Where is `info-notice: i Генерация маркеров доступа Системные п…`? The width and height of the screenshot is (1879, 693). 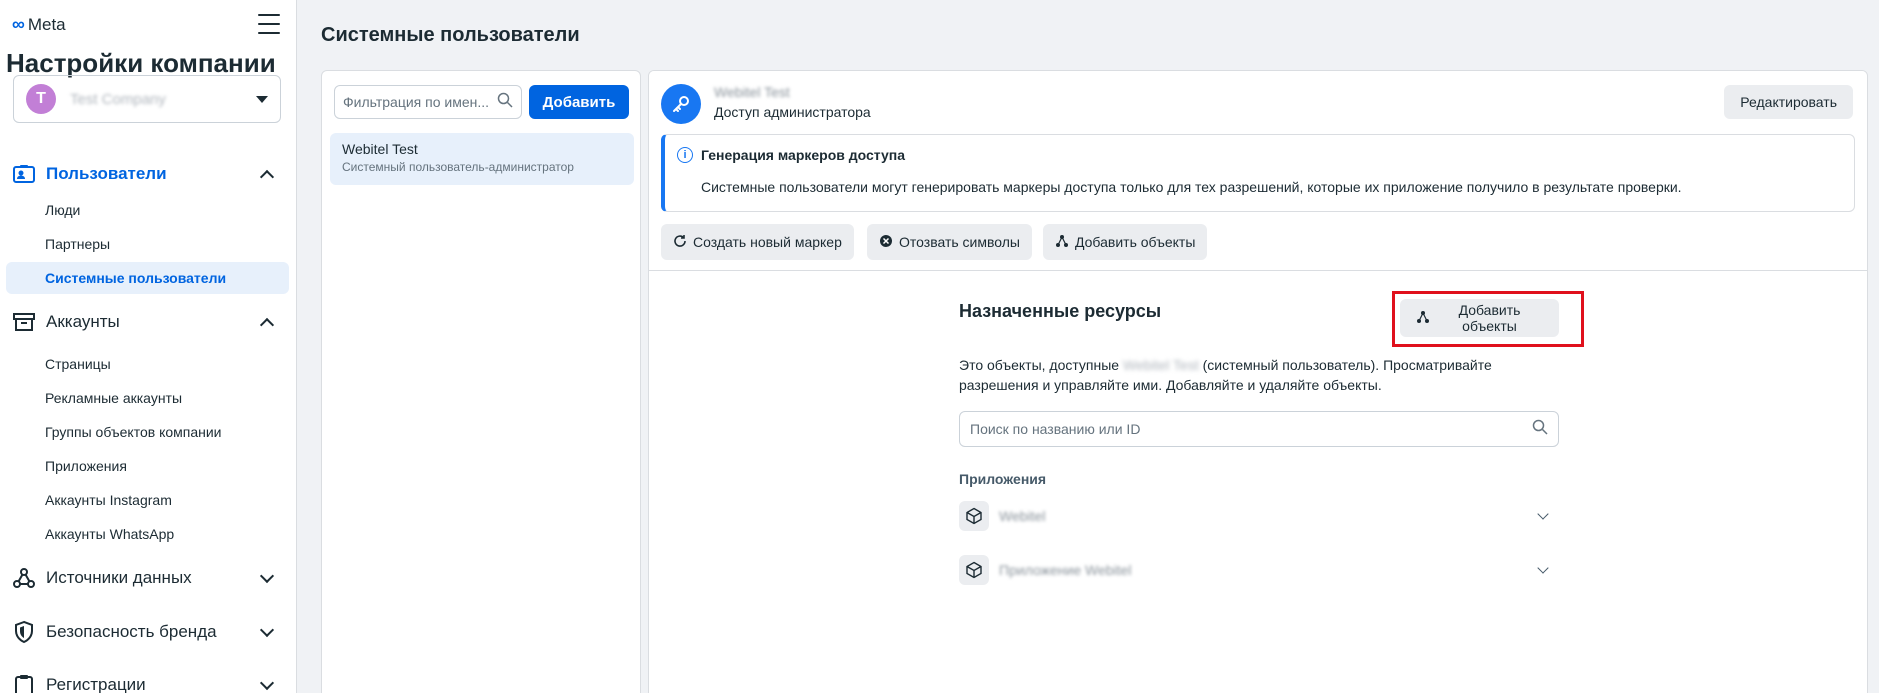
info-notice: i Генерация маркеров доступа Системные п… is located at coordinates (1258, 173).